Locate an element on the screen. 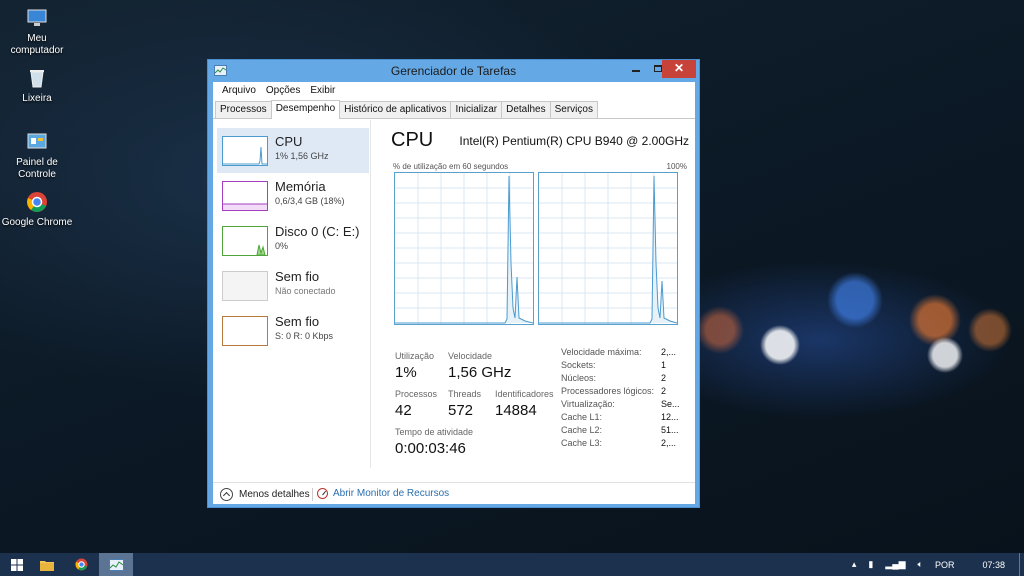  resource-item-disk: Disco 0 (C: E:) 0% is located at coordinates (293, 240).